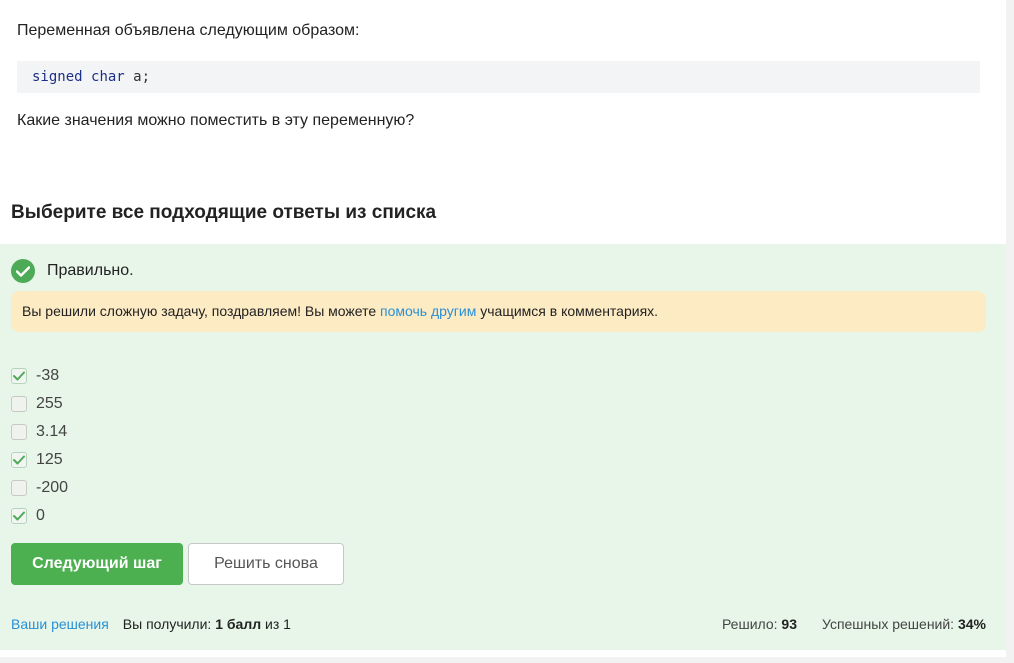  I want to click on answer-option: -200, so click(39, 488).